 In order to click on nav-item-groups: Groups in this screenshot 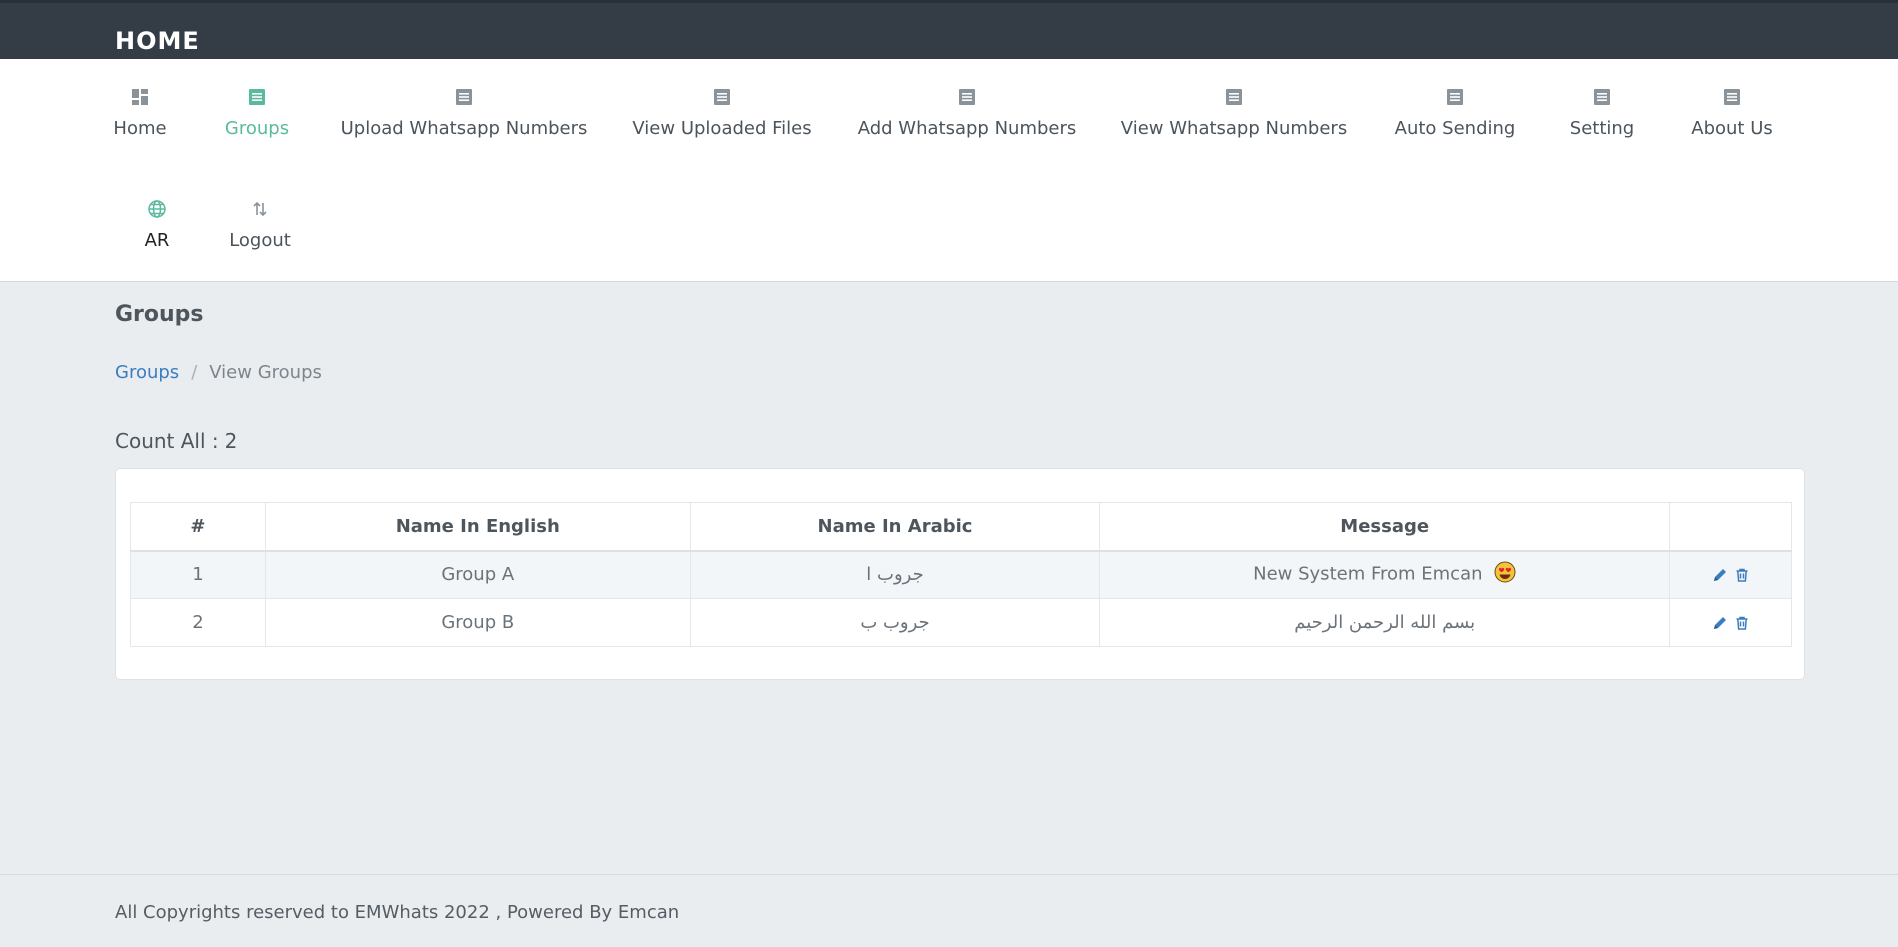, I will do `click(257, 113)`.